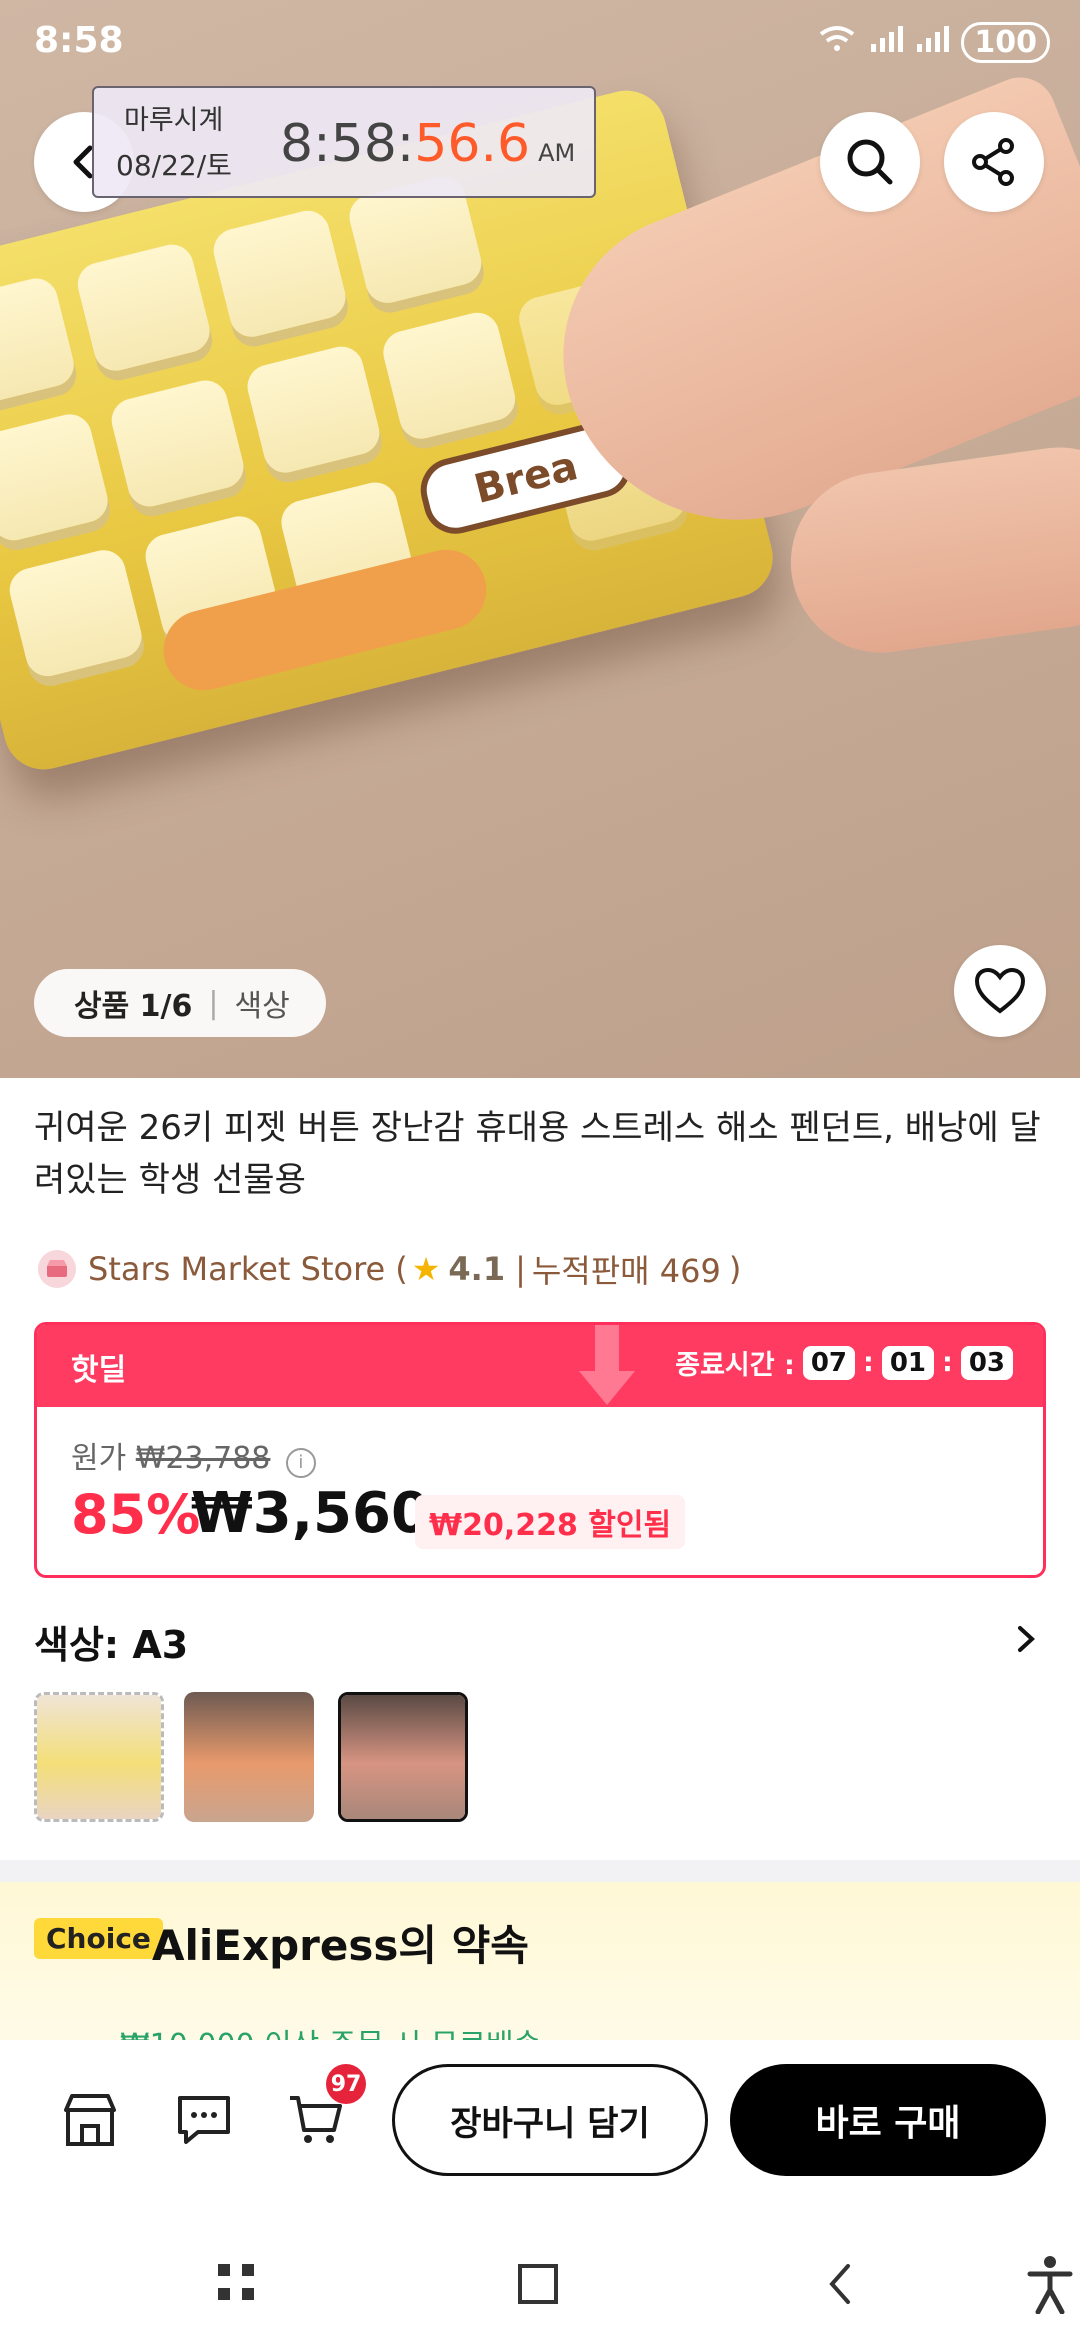 This screenshot has width=1080, height=2340. I want to click on store-paren-open: (, so click(401, 1269).